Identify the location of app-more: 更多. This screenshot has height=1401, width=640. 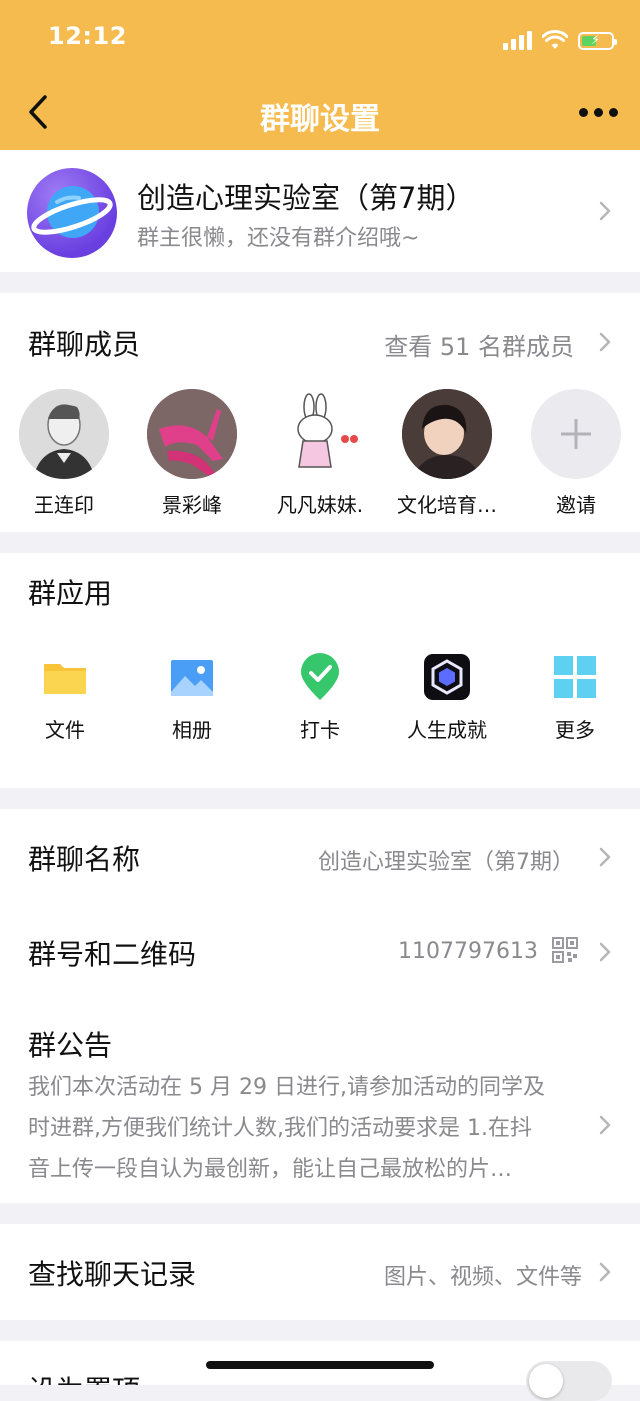
(575, 697).